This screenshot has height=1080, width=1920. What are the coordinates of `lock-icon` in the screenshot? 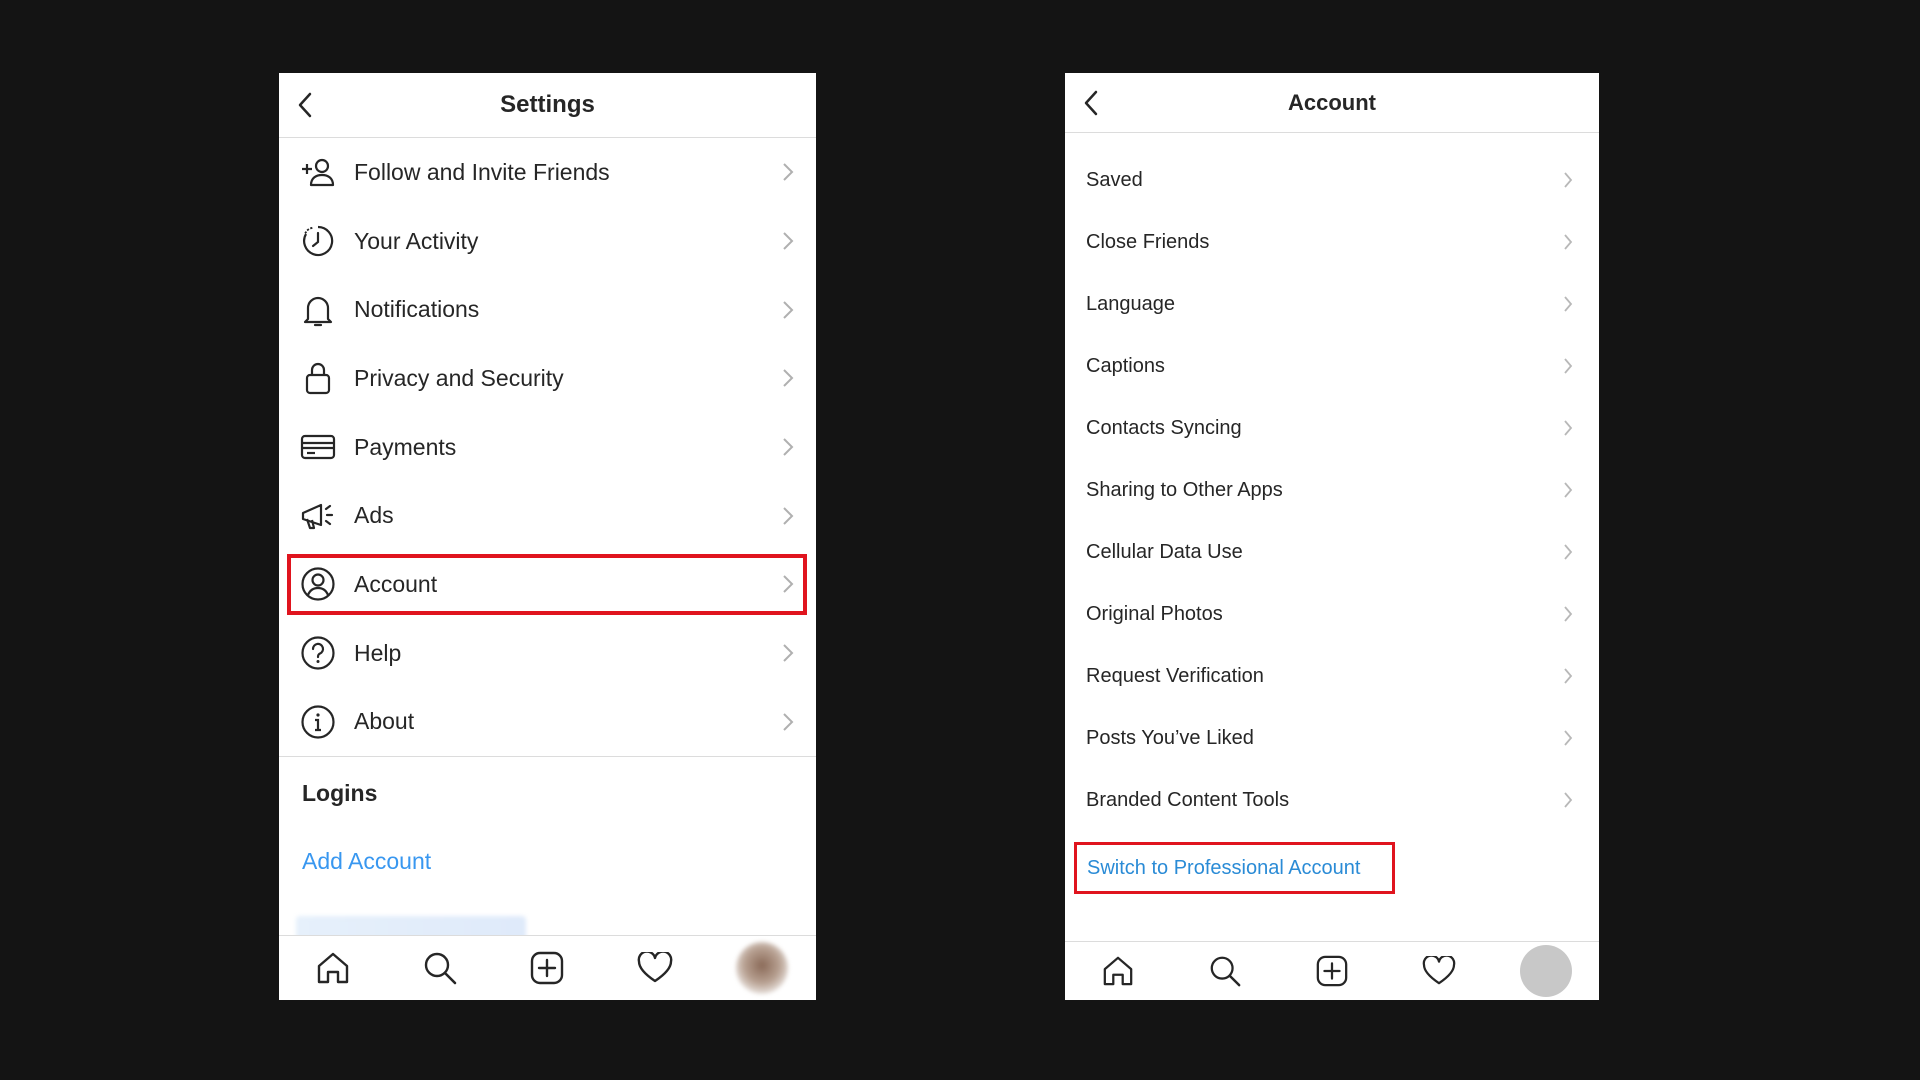 It's located at (318, 378).